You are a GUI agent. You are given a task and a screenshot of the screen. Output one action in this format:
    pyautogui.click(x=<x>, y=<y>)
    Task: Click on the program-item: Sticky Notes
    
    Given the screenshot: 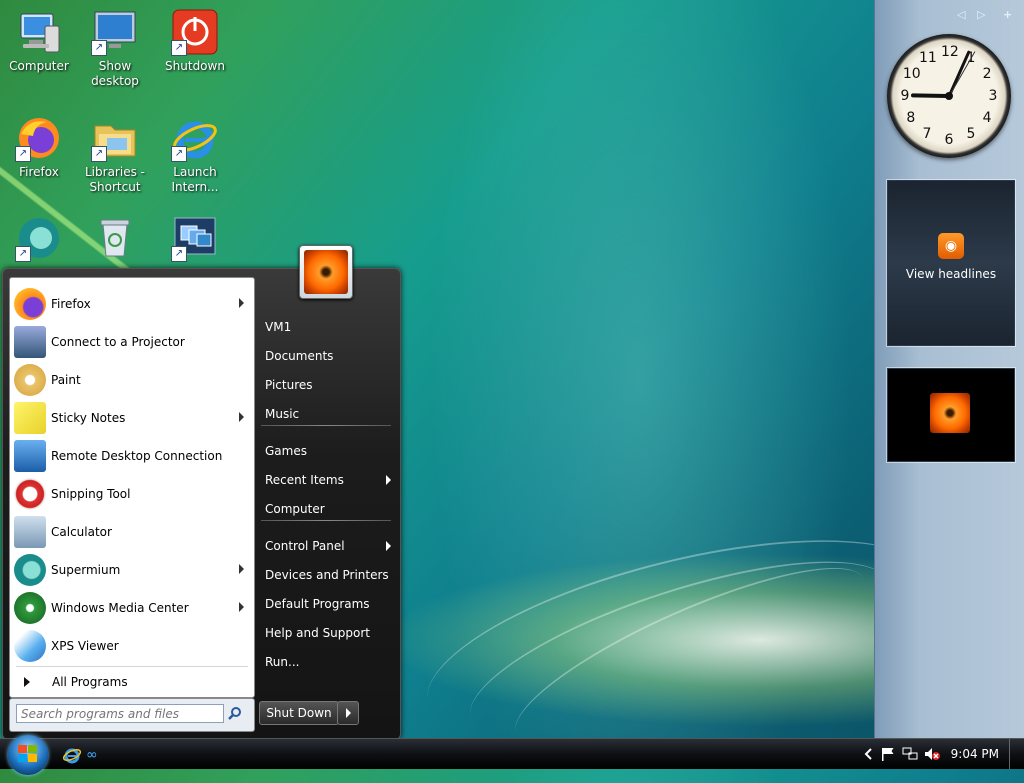 What is the action you would take?
    pyautogui.click(x=132, y=418)
    